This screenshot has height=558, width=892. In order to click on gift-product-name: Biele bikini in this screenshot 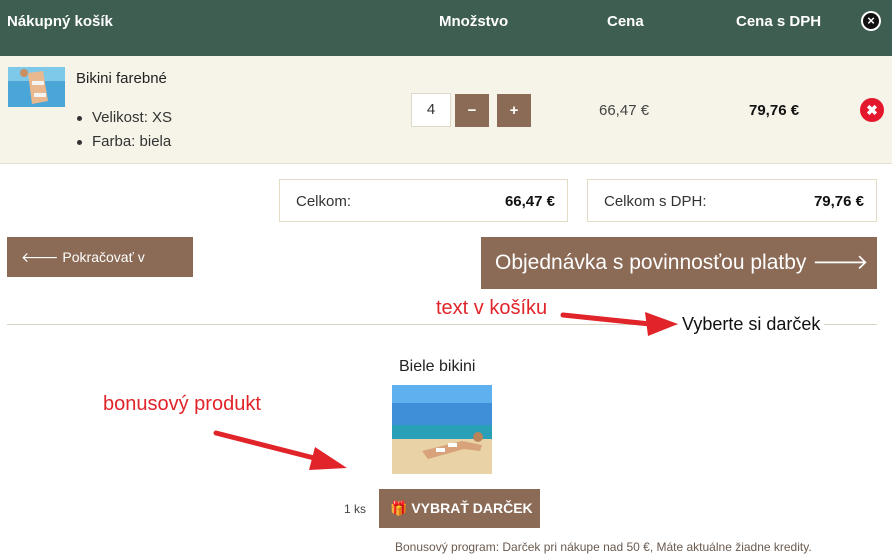, I will do `click(437, 366)`.